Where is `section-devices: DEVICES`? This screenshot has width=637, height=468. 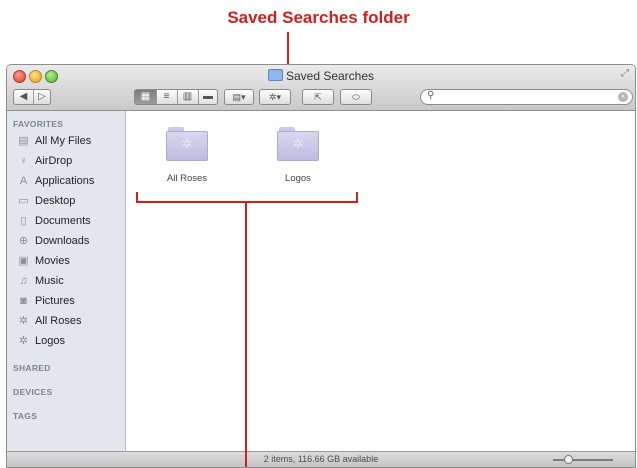
section-devices: DEVICES is located at coordinates (33, 392).